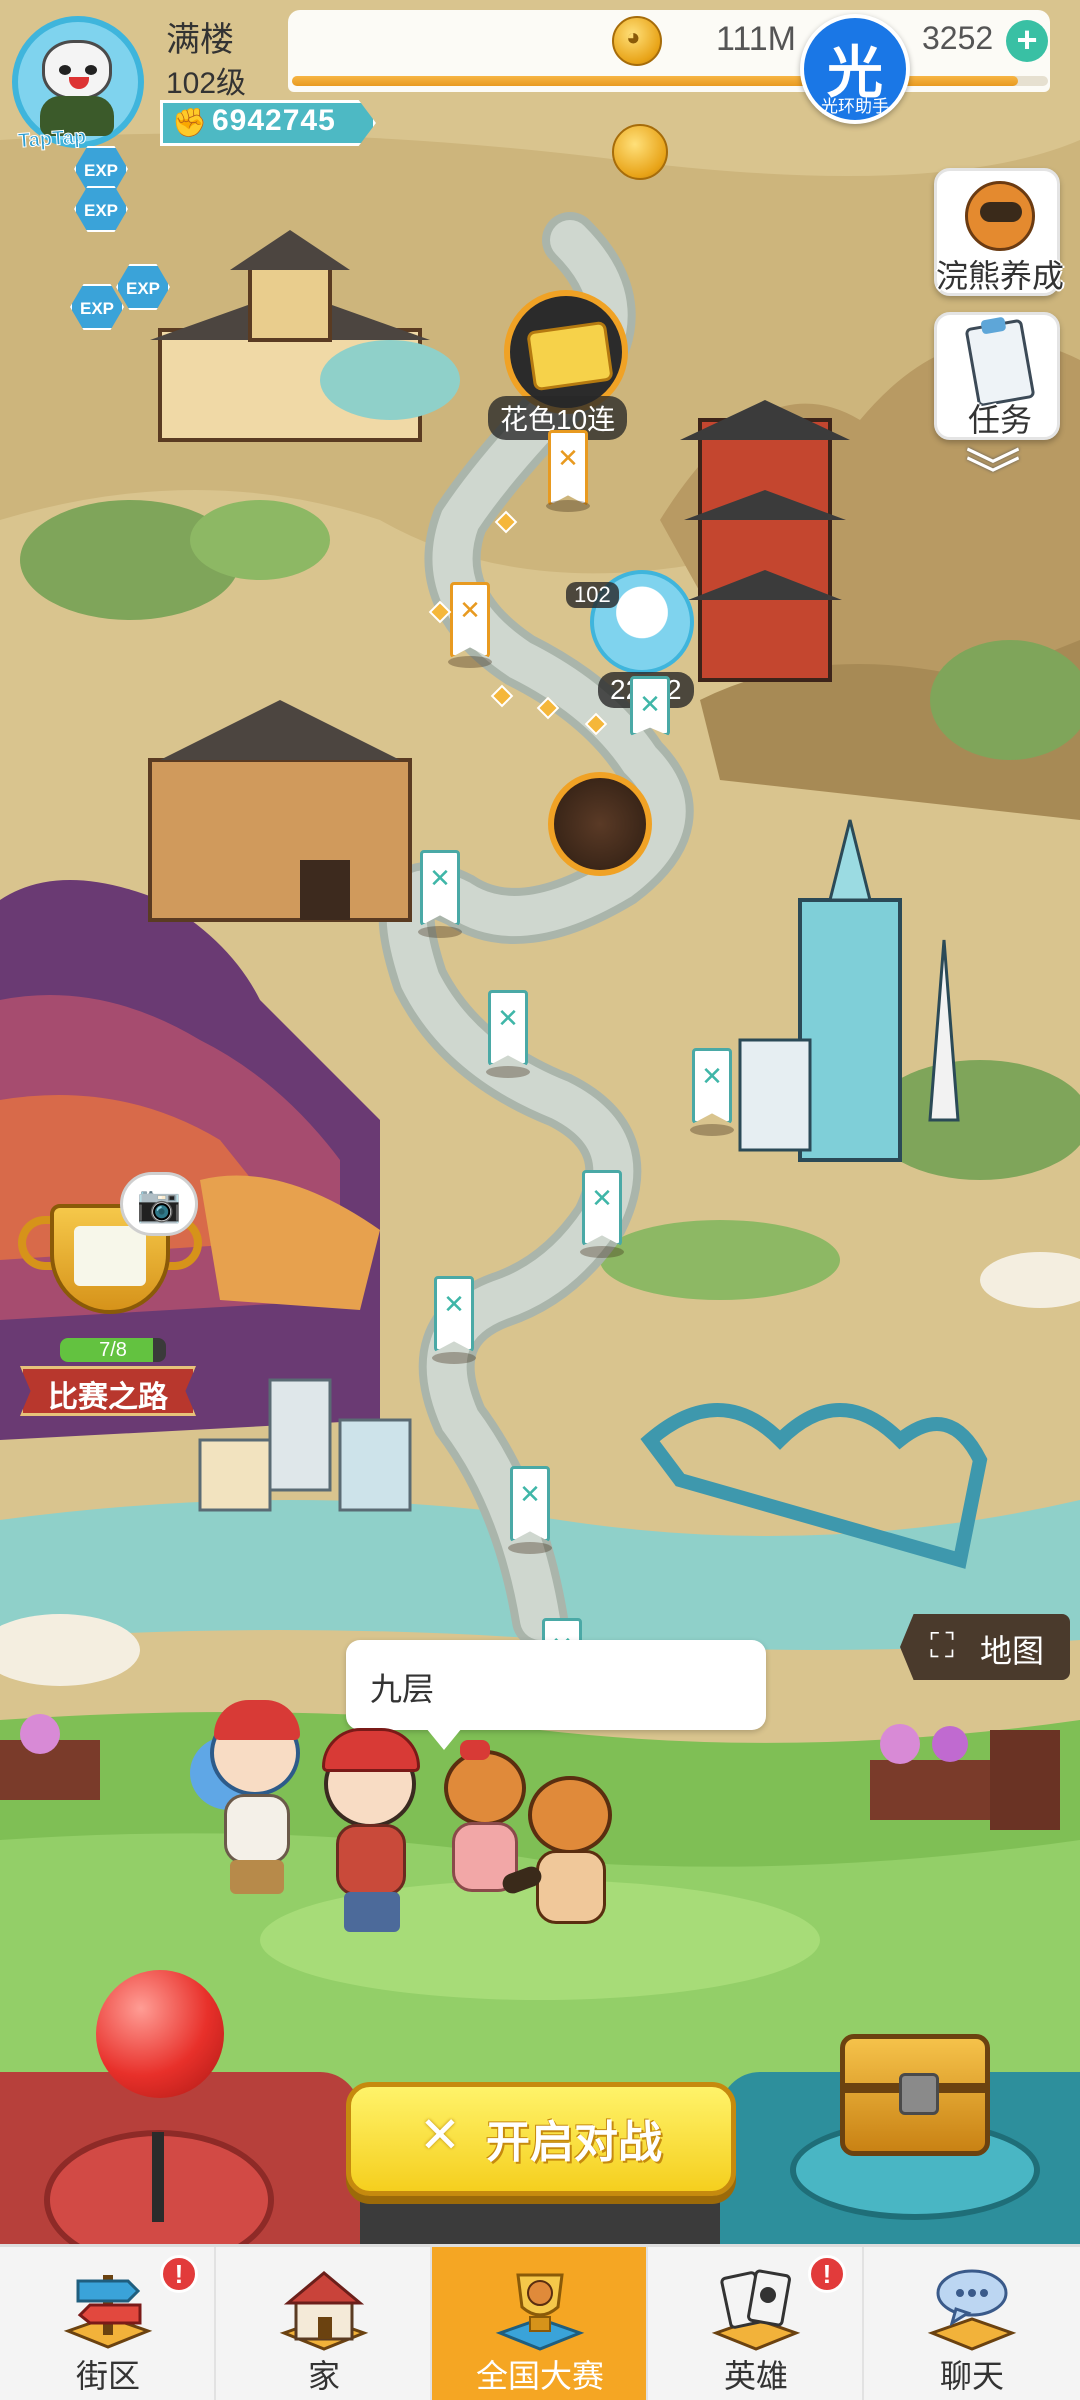 Image resolution: width=1080 pixels, height=2400 pixels. What do you see at coordinates (915, 2095) in the screenshot?
I see `treasure-chest-icon` at bounding box center [915, 2095].